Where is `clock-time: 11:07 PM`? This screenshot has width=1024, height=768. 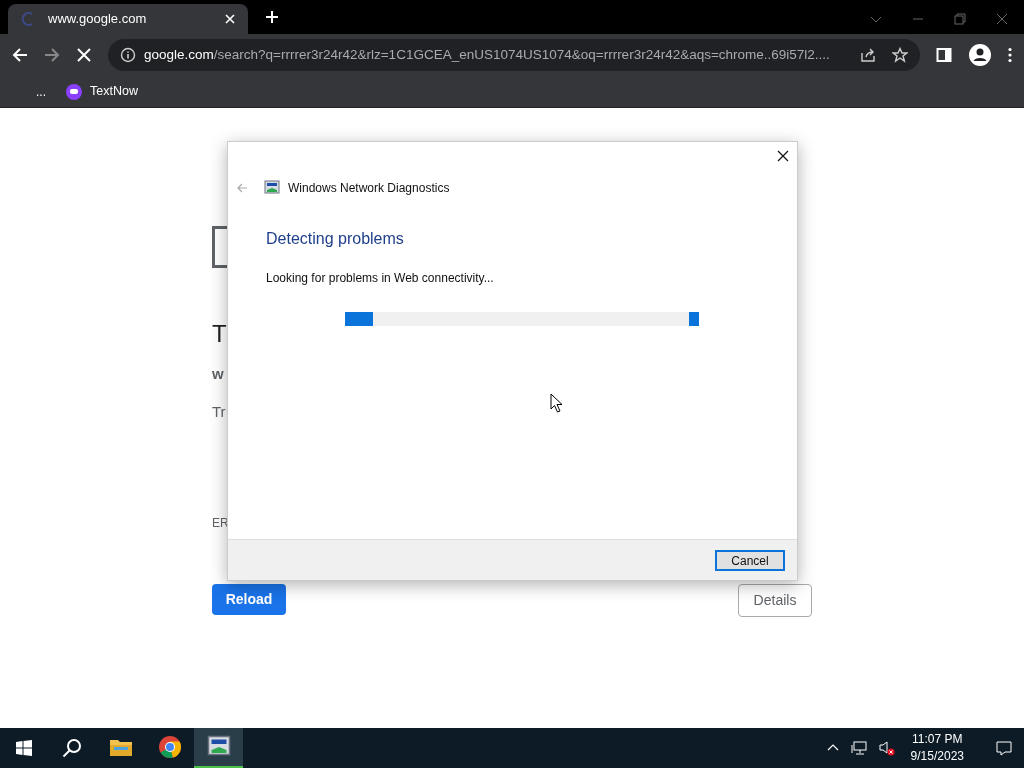
clock-time: 11:07 PM is located at coordinates (937, 739).